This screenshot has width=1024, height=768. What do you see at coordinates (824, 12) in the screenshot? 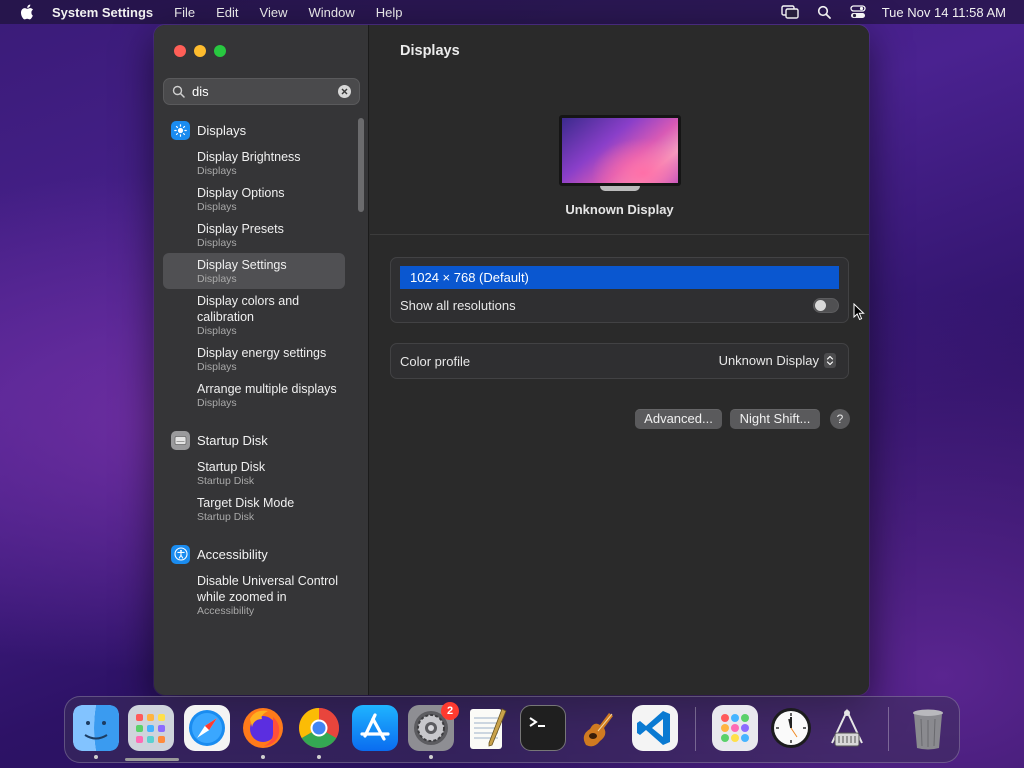
I see `spotlight-search-icon` at bounding box center [824, 12].